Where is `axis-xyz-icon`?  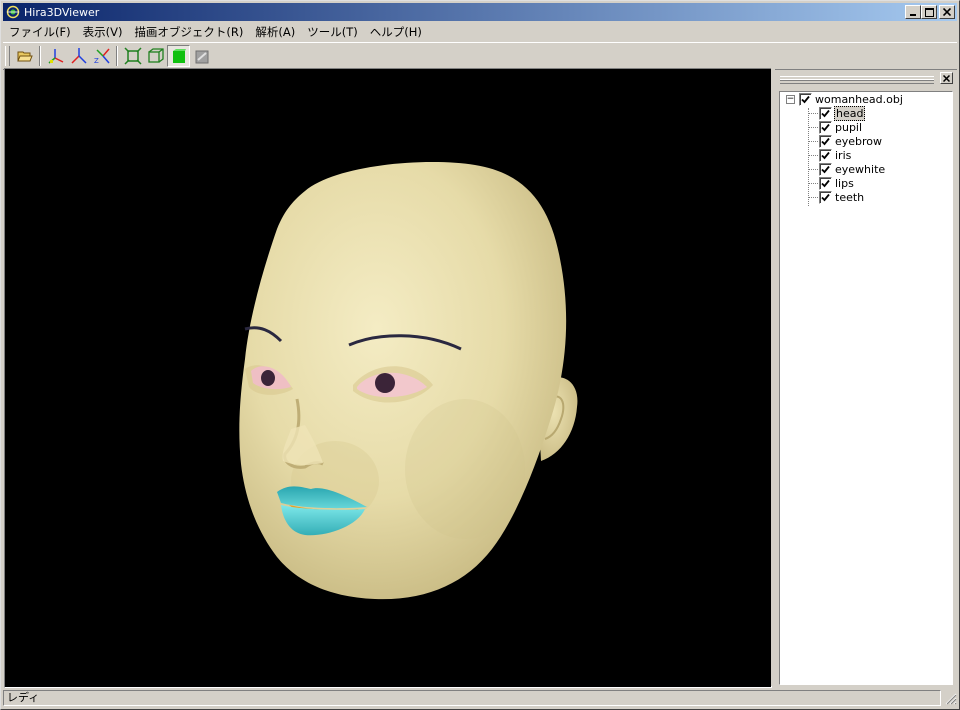
axis-xyz-icon is located at coordinates (55, 56).